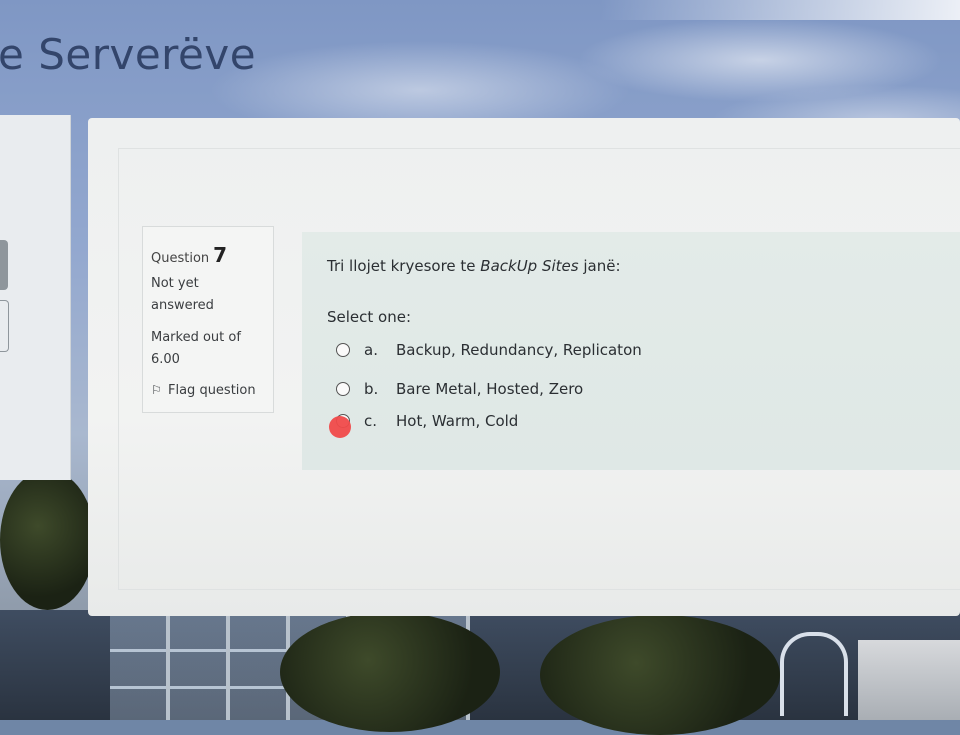 The image size is (960, 735). I want to click on answer-option-b: b. Bare Metal, Hosted, Zero, so click(459, 389).